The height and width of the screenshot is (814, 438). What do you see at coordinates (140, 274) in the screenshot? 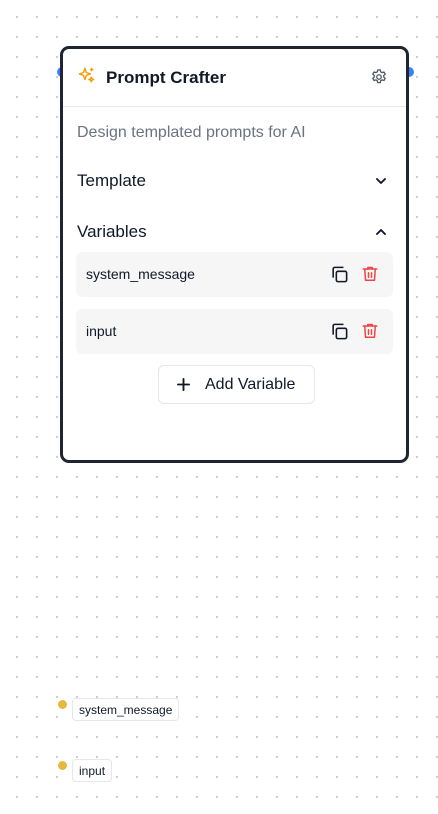
I see `variable-name: system_message` at bounding box center [140, 274].